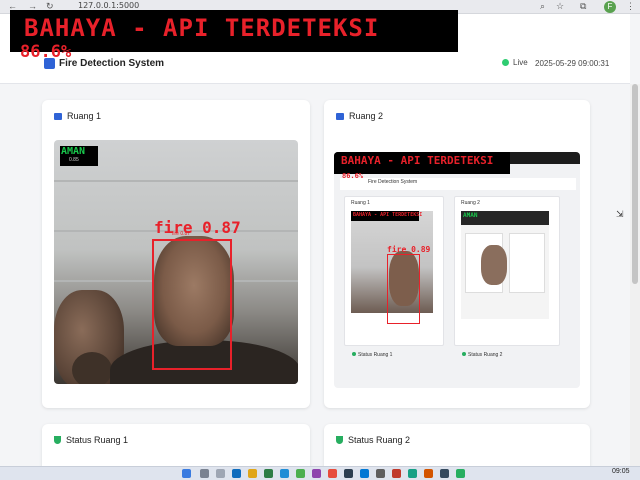  I want to click on card-title-label: Status Ruang 2, so click(379, 440).